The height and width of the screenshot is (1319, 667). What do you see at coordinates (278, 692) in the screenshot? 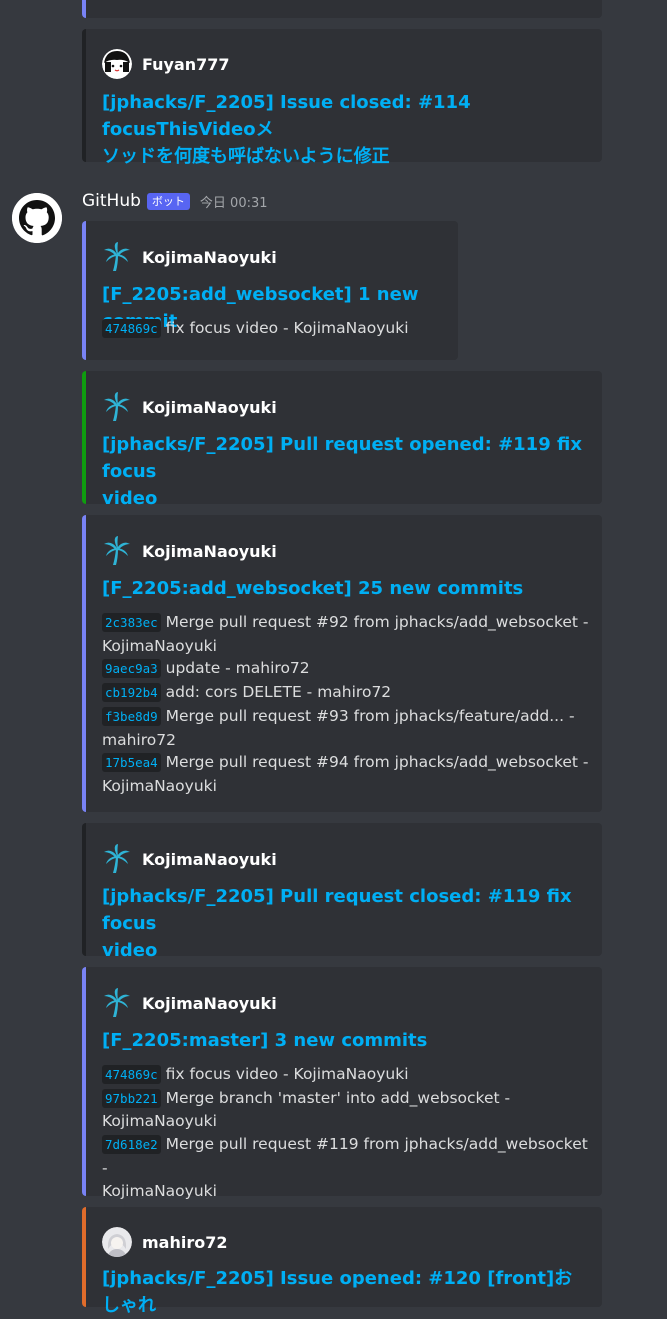
I see `commit-message: add: cors DELETE - mahiro72` at bounding box center [278, 692].